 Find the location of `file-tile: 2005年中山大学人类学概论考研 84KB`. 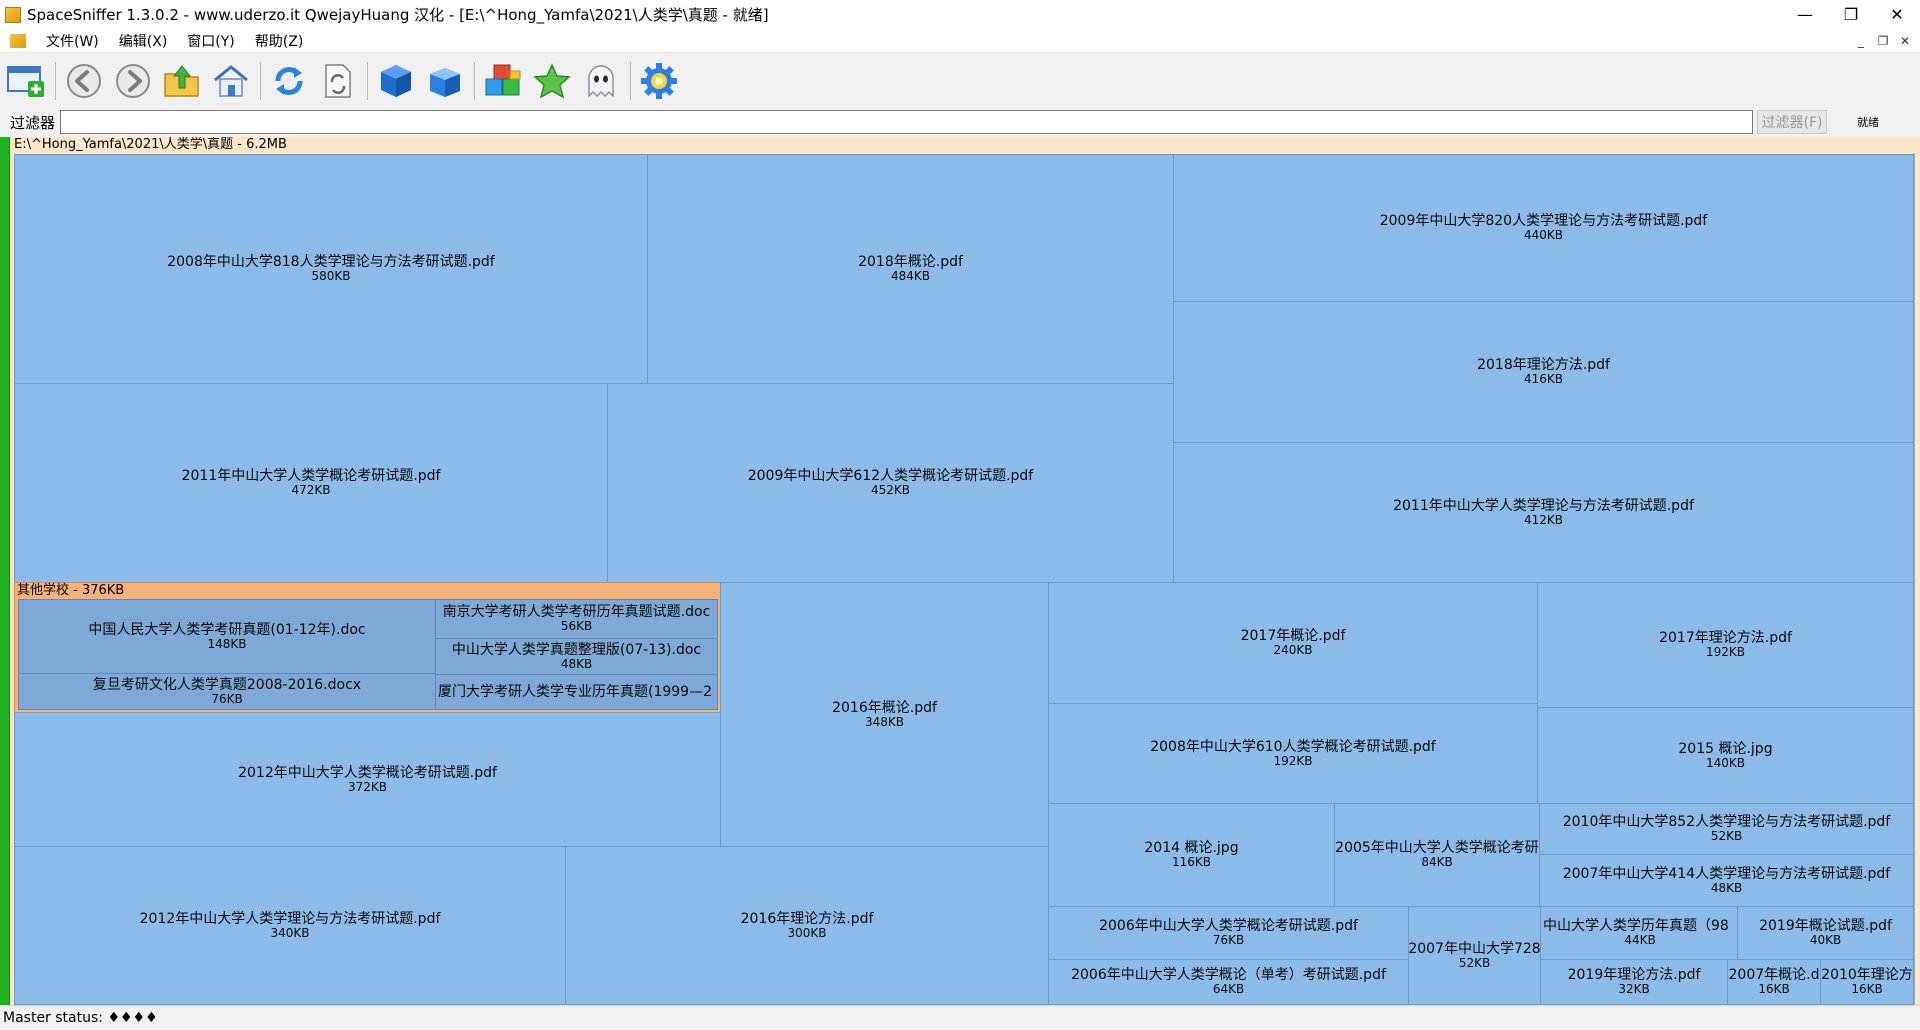

file-tile: 2005年中山大学人类学概论考研 84KB is located at coordinates (1437, 855).